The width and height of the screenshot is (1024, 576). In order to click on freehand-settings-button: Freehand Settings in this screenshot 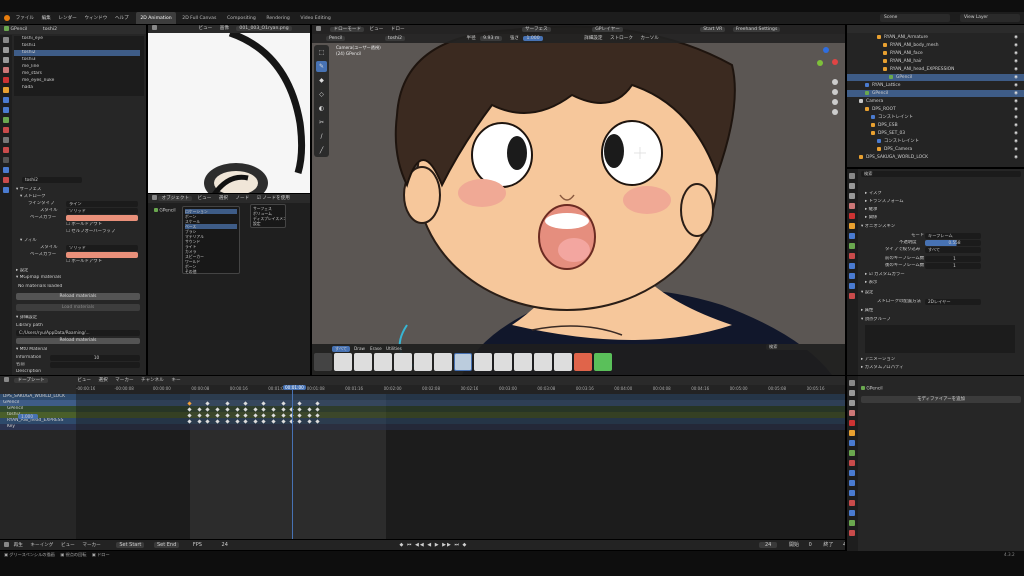, I will do `click(756, 29)`.